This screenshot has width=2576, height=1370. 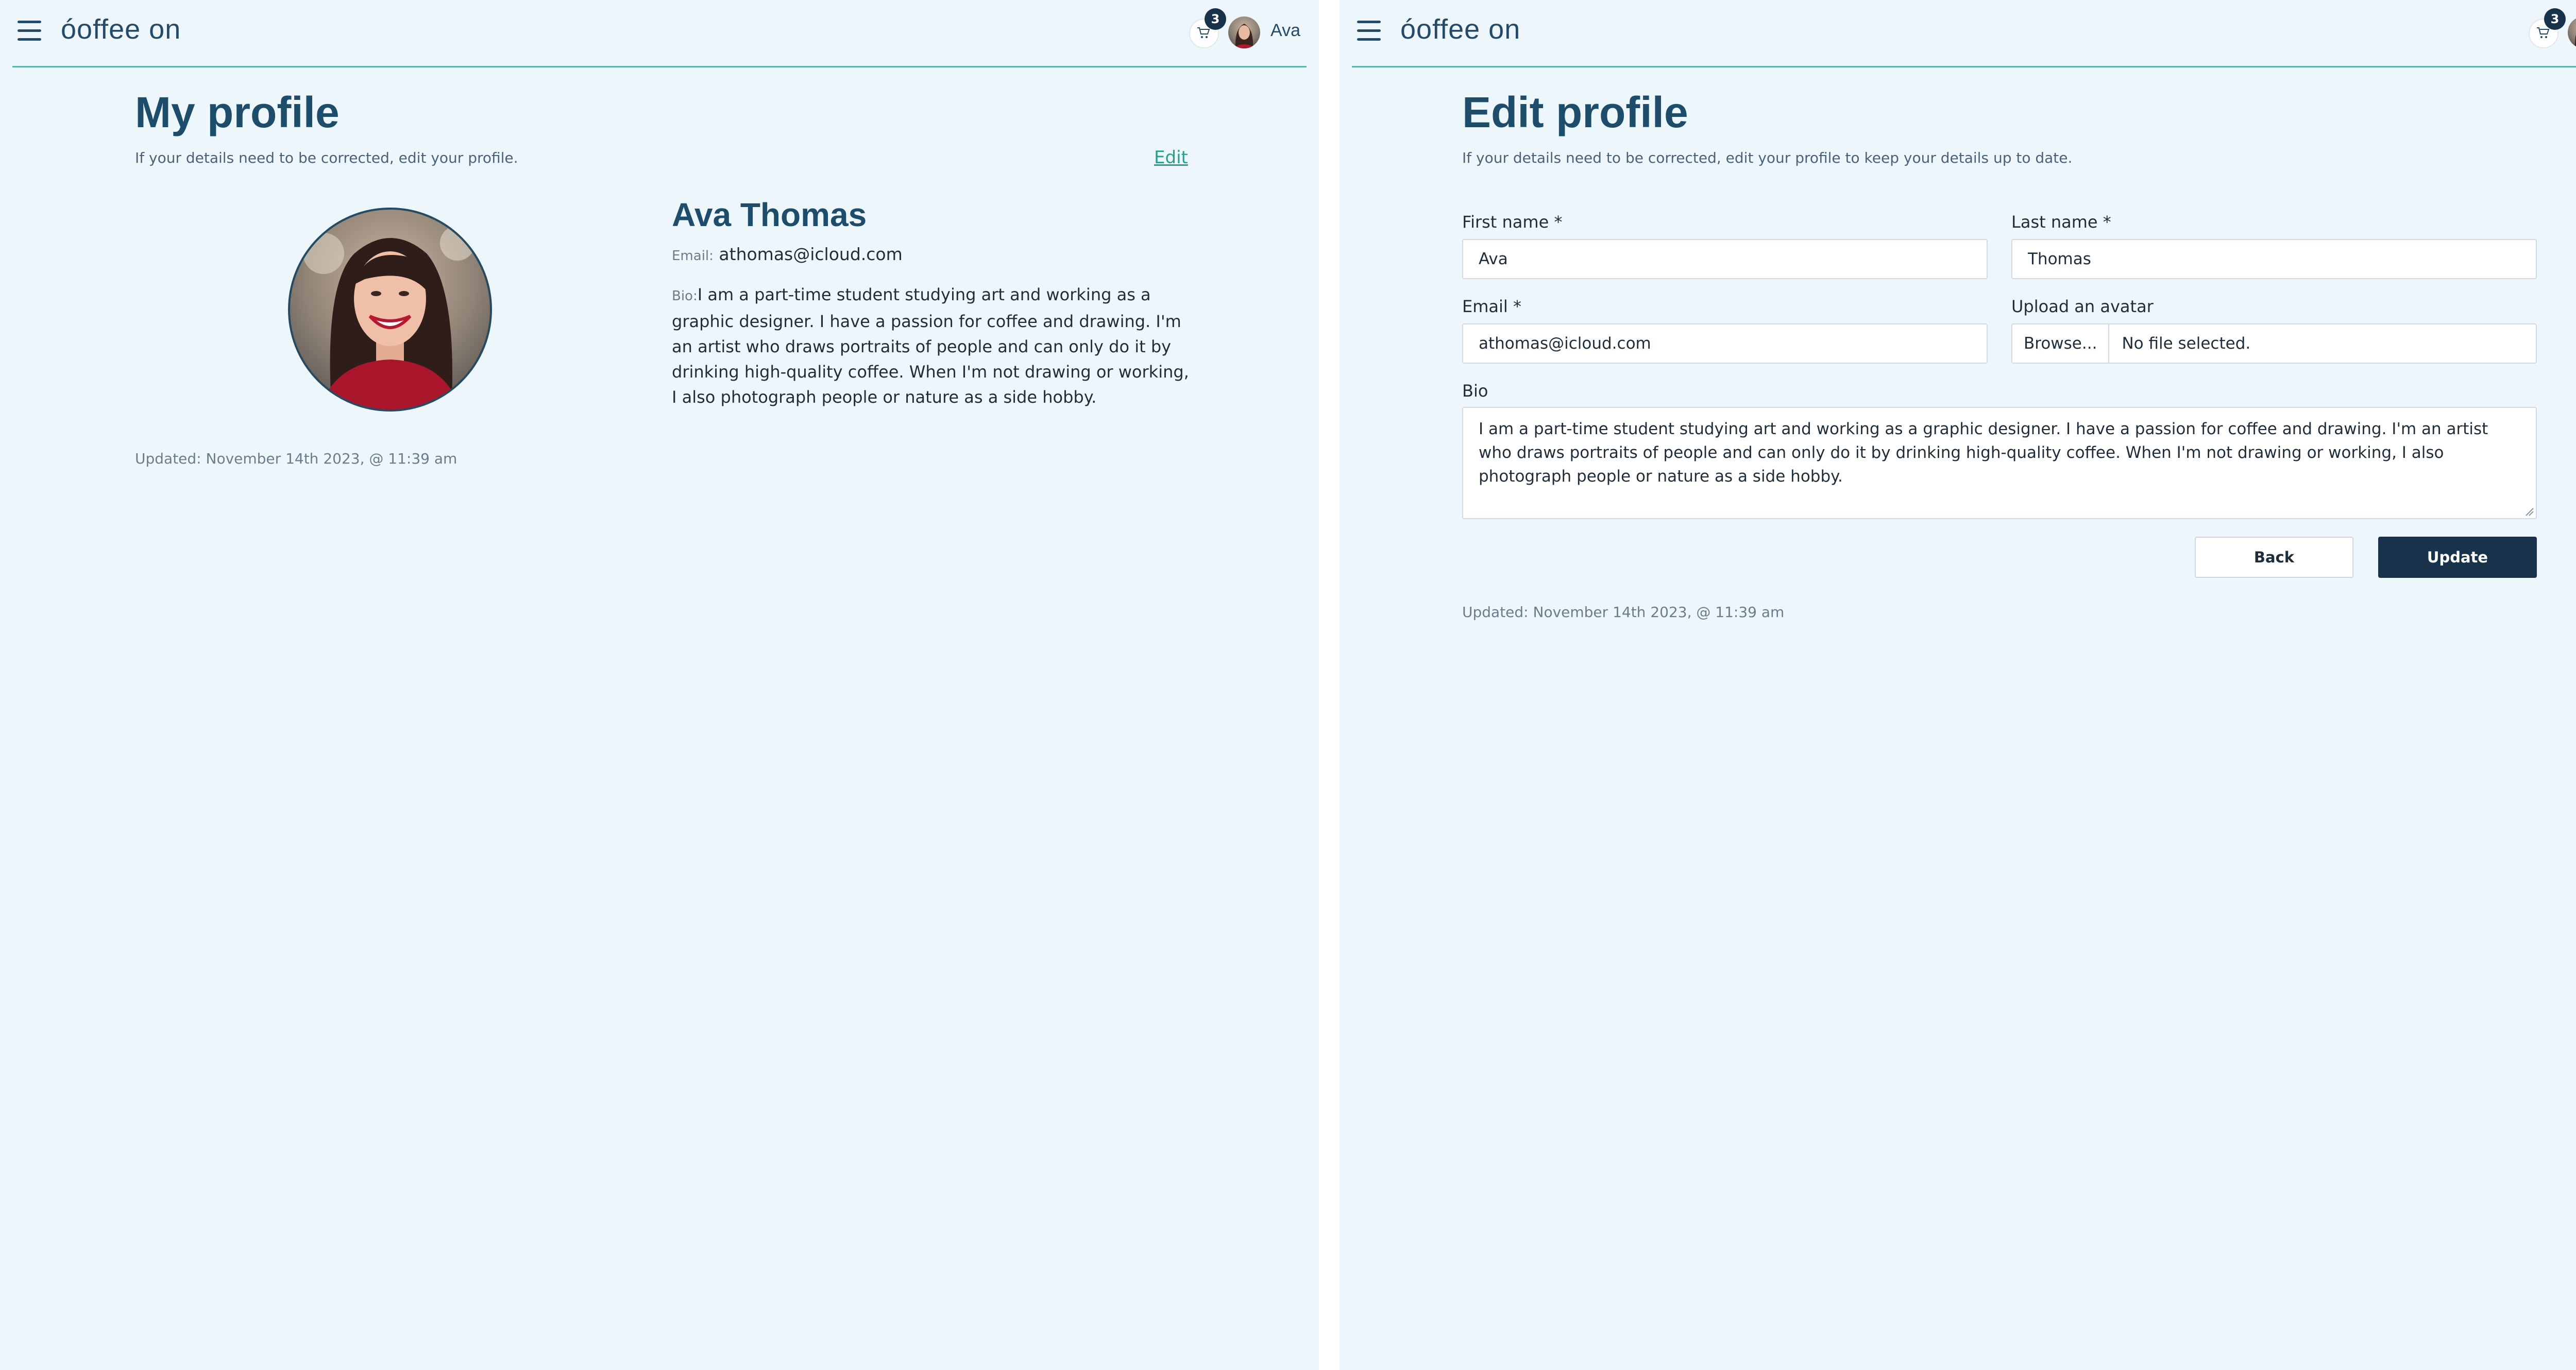 What do you see at coordinates (2274, 557) in the screenshot?
I see `back-button: Back` at bounding box center [2274, 557].